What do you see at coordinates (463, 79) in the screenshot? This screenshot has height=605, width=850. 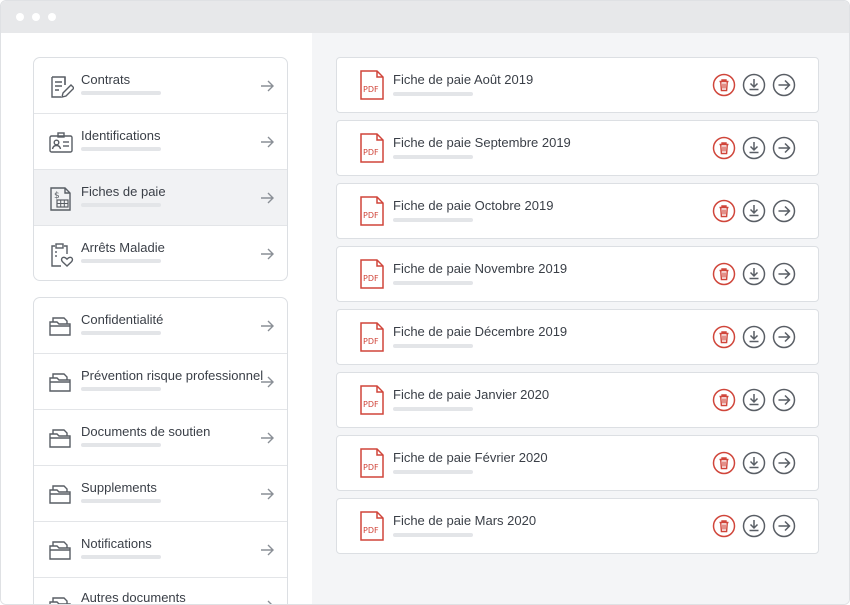 I see `document-title: Fiche de paie Août 2019` at bounding box center [463, 79].